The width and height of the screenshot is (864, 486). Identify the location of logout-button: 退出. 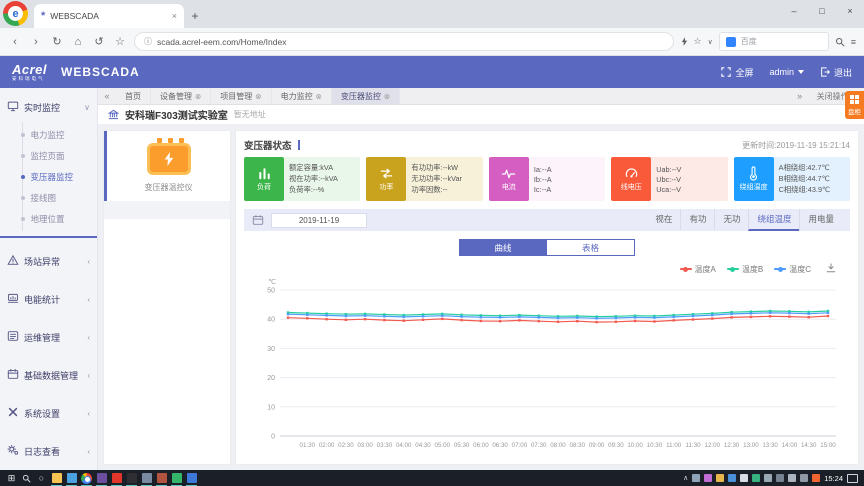
(836, 72).